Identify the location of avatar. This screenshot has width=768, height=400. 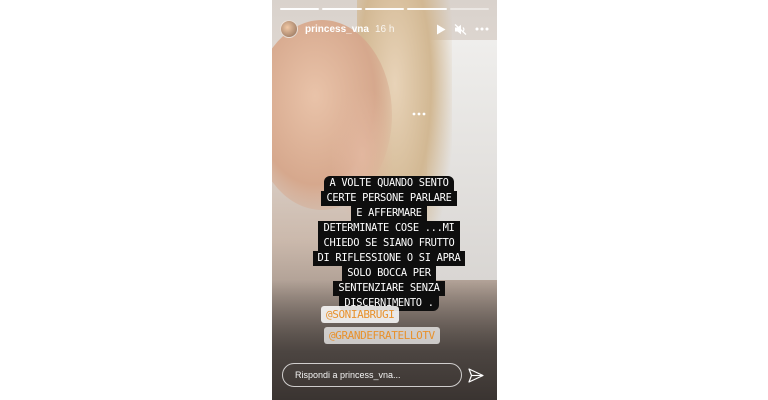
(289, 29).